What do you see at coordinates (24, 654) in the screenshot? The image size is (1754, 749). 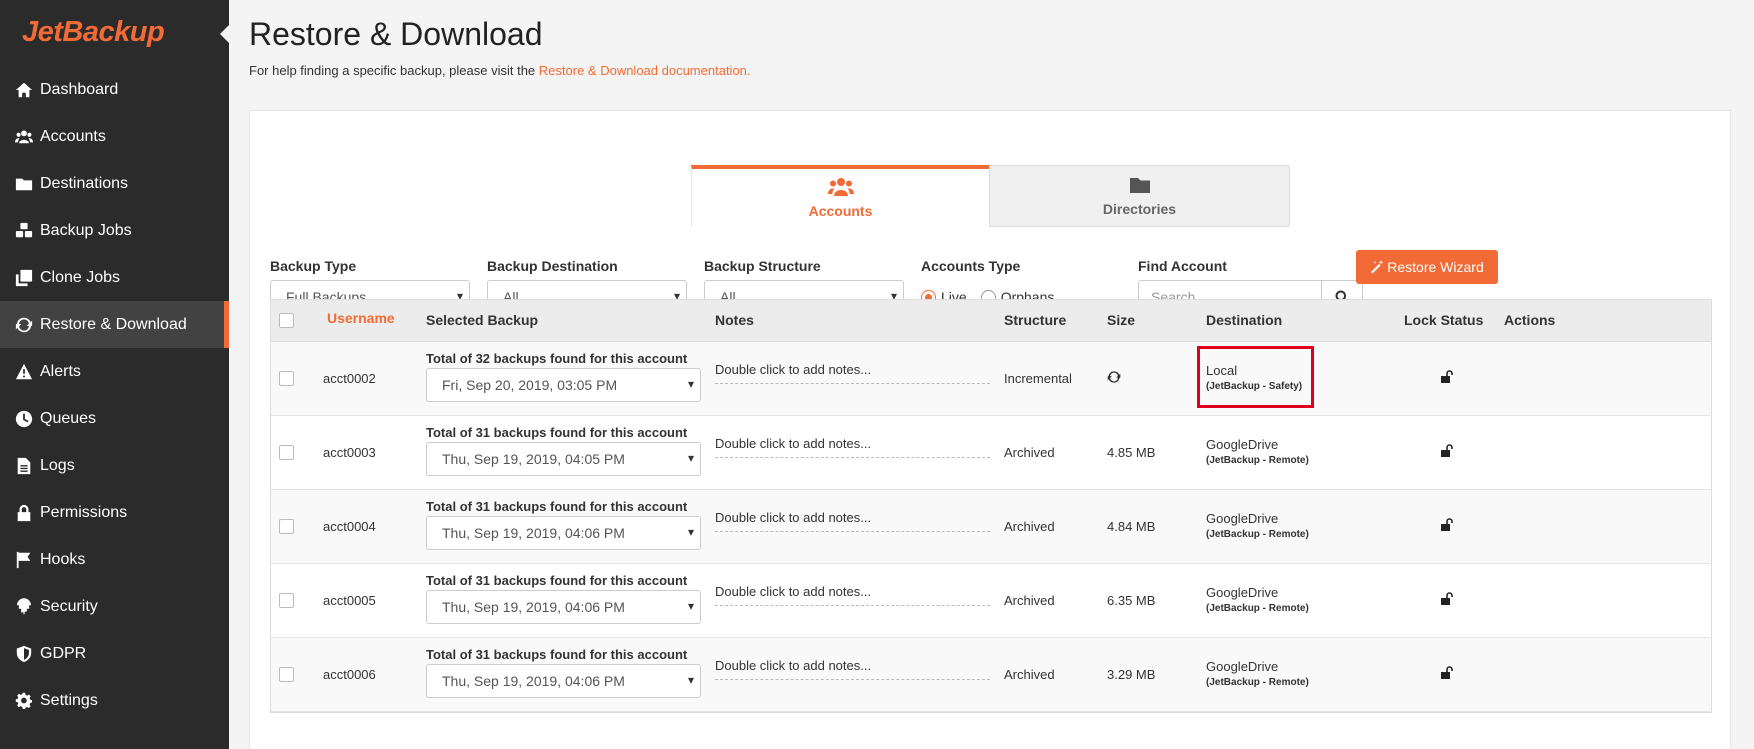 I see `shield-icon` at bounding box center [24, 654].